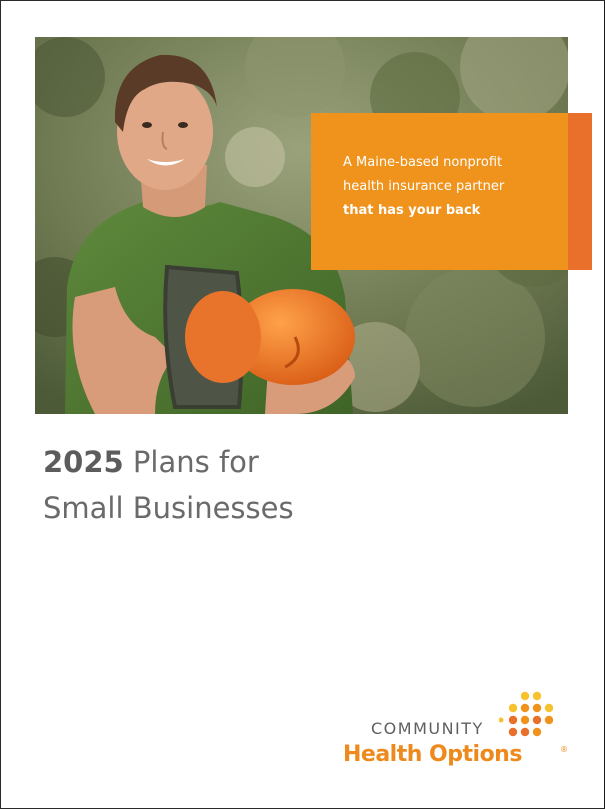  What do you see at coordinates (424, 186) in the screenshot?
I see `tagline-line-2: health insurance partner` at bounding box center [424, 186].